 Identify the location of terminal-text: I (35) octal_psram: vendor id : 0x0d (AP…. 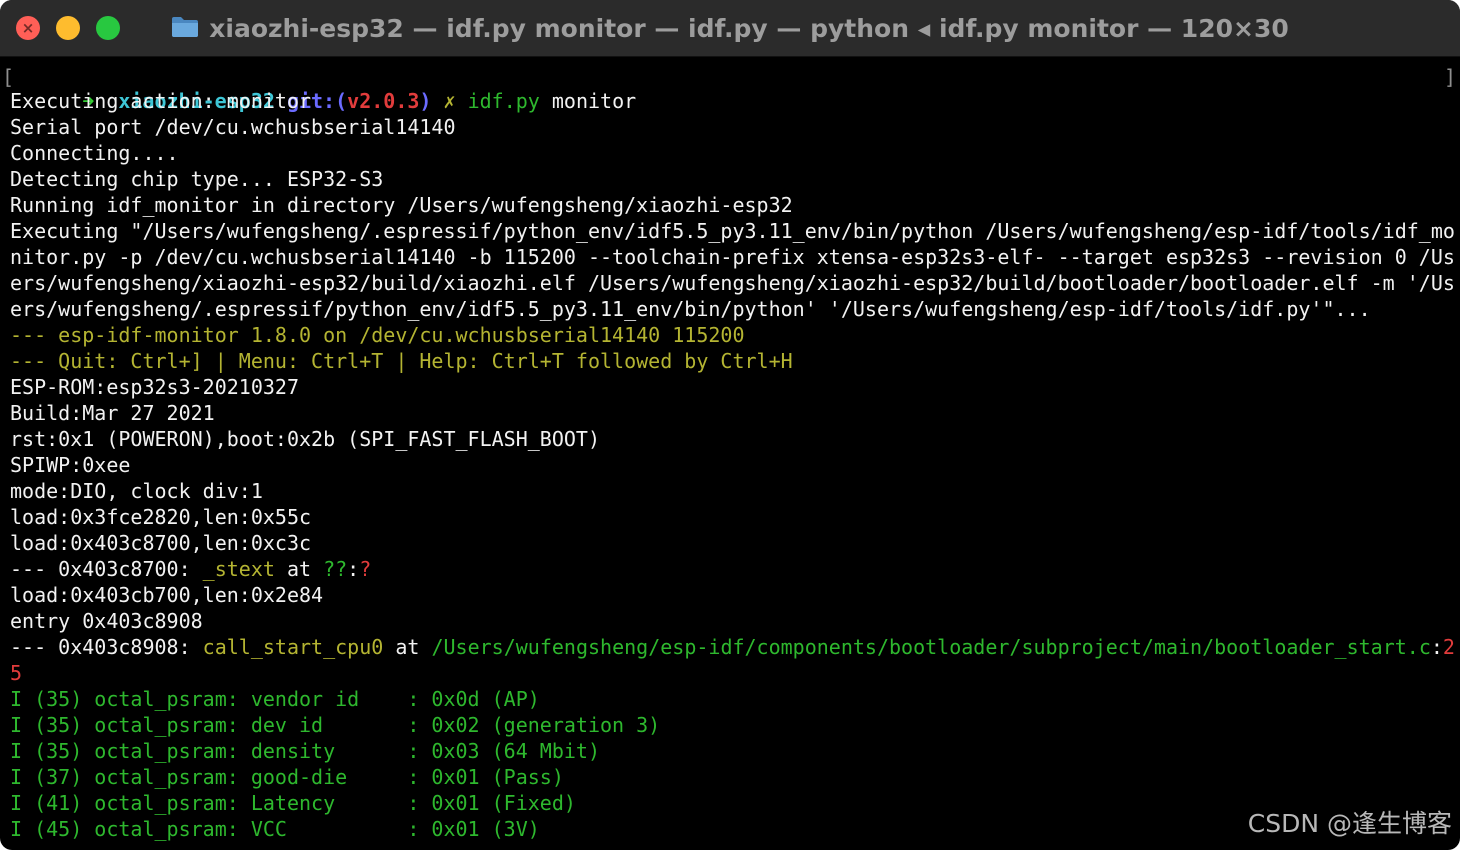
(275, 699).